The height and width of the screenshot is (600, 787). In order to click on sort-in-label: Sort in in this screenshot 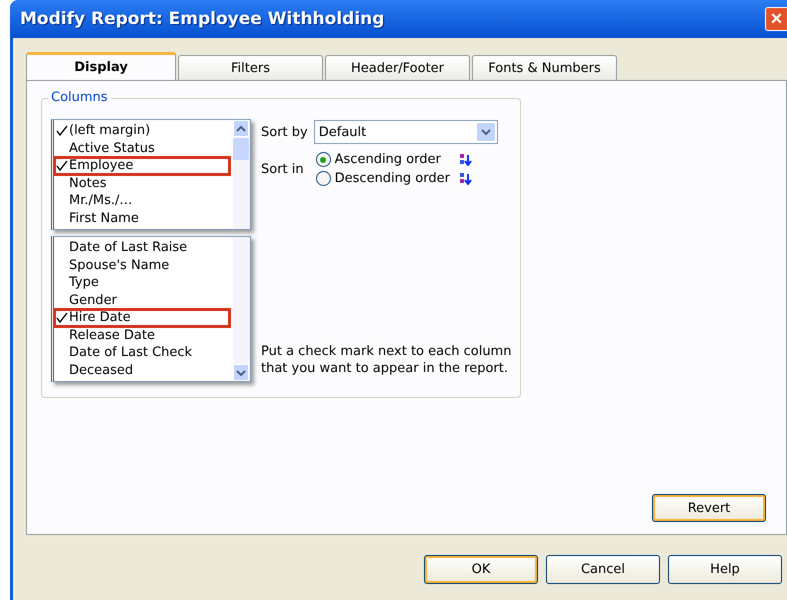, I will do `click(282, 170)`.